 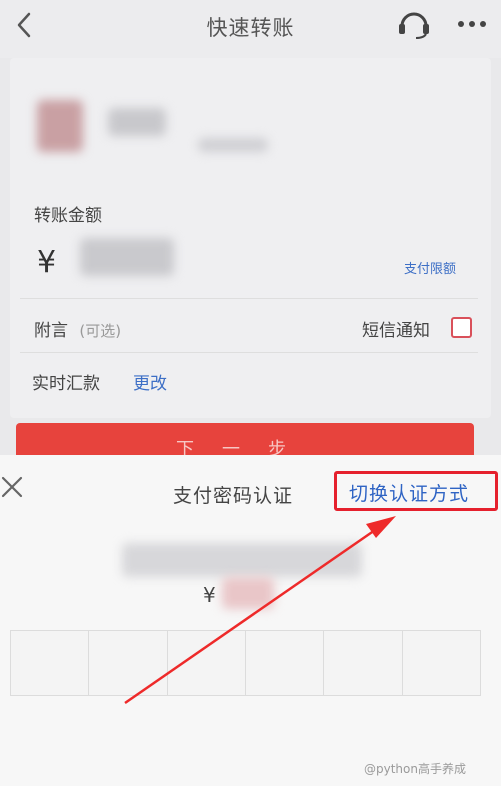 What do you see at coordinates (233, 145) in the screenshot?
I see `recipient-account-redacted` at bounding box center [233, 145].